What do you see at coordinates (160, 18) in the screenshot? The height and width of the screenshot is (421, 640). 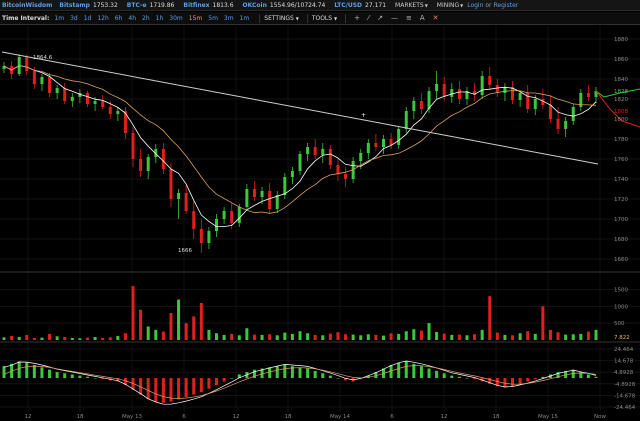 I see `interval-1h: 1h` at bounding box center [160, 18].